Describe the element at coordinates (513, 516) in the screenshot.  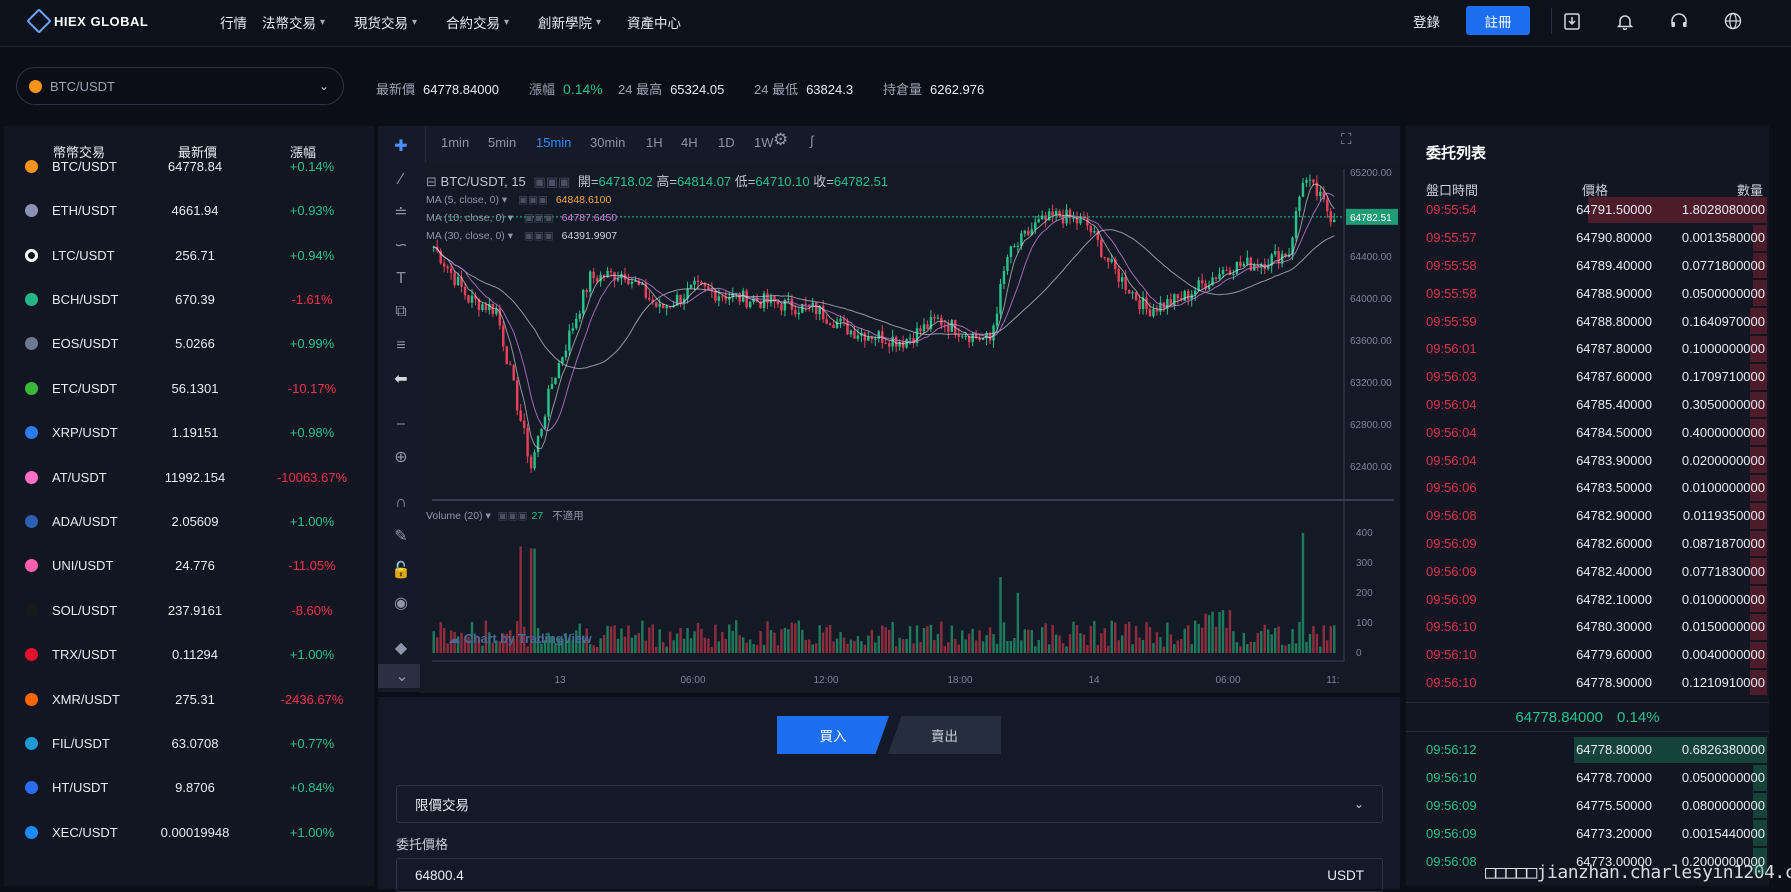
I see `volume-controls: ▣▣▣` at that location.